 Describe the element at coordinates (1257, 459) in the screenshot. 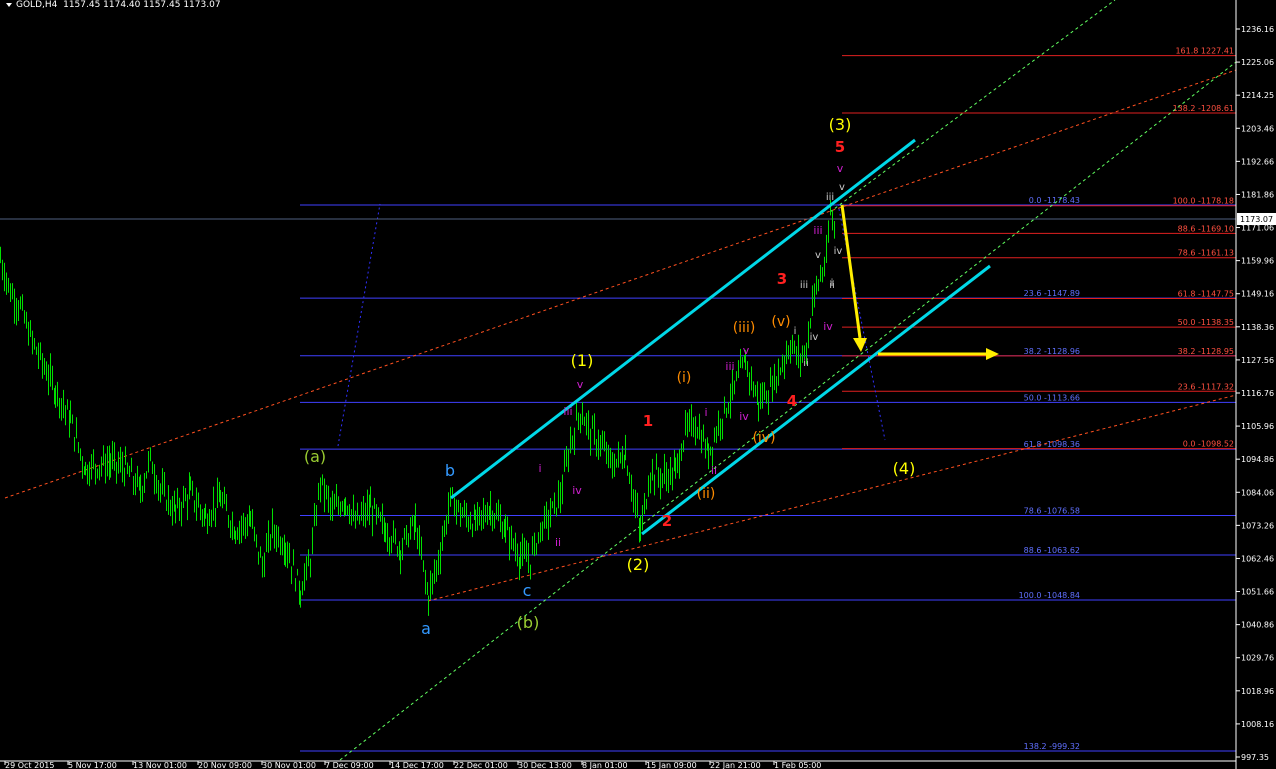

I see `y-tick-label: 1094.86` at that location.